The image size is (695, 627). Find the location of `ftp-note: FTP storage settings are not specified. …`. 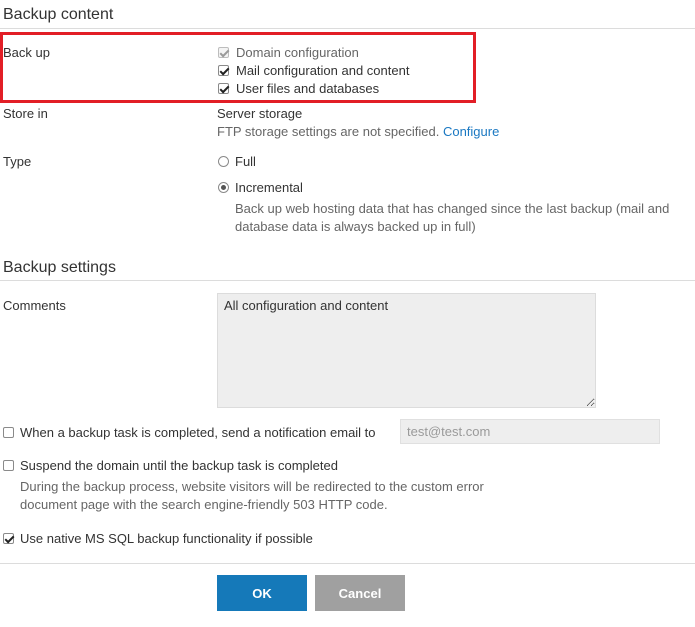

ftp-note: FTP storage settings are not specified. … is located at coordinates (358, 131).